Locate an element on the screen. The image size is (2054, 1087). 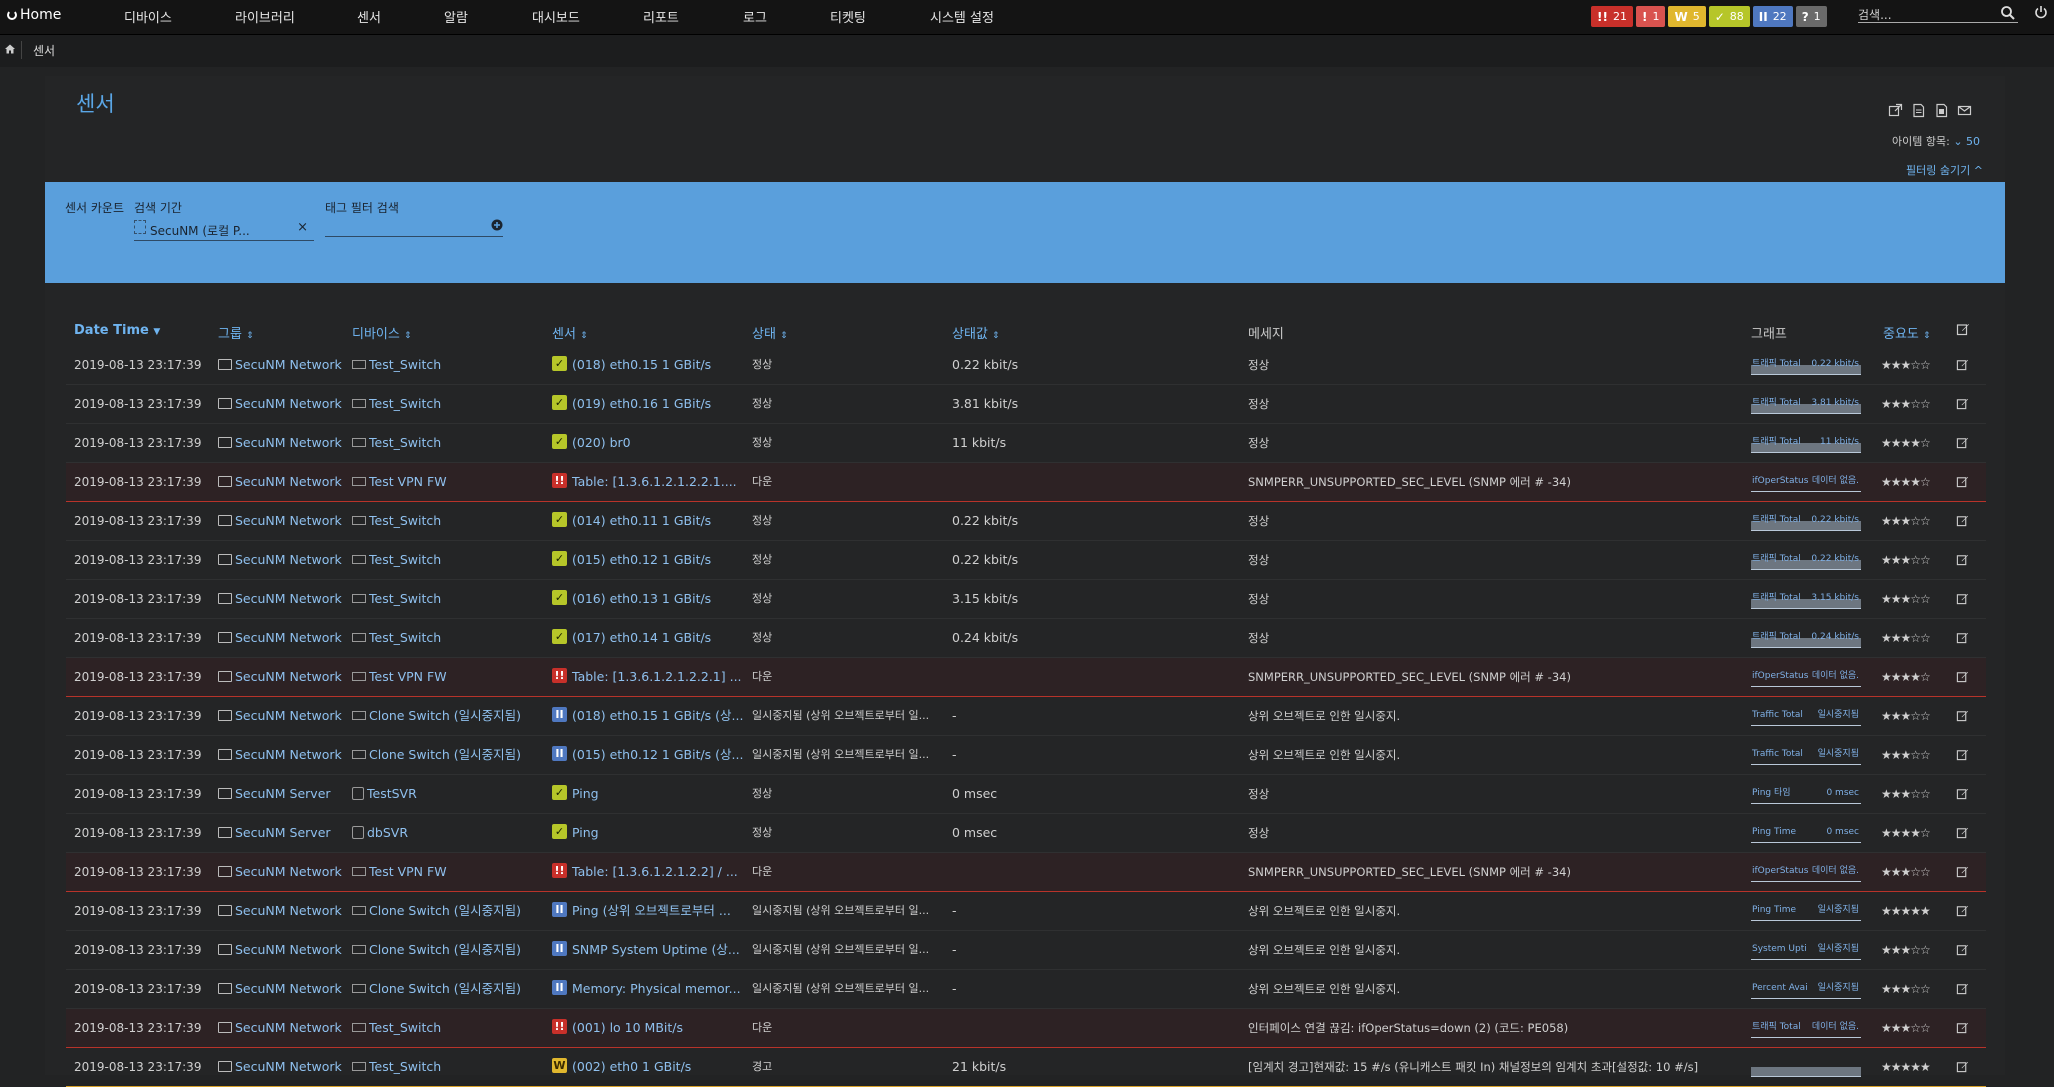
badge-down: !! 21 is located at coordinates (1612, 16).